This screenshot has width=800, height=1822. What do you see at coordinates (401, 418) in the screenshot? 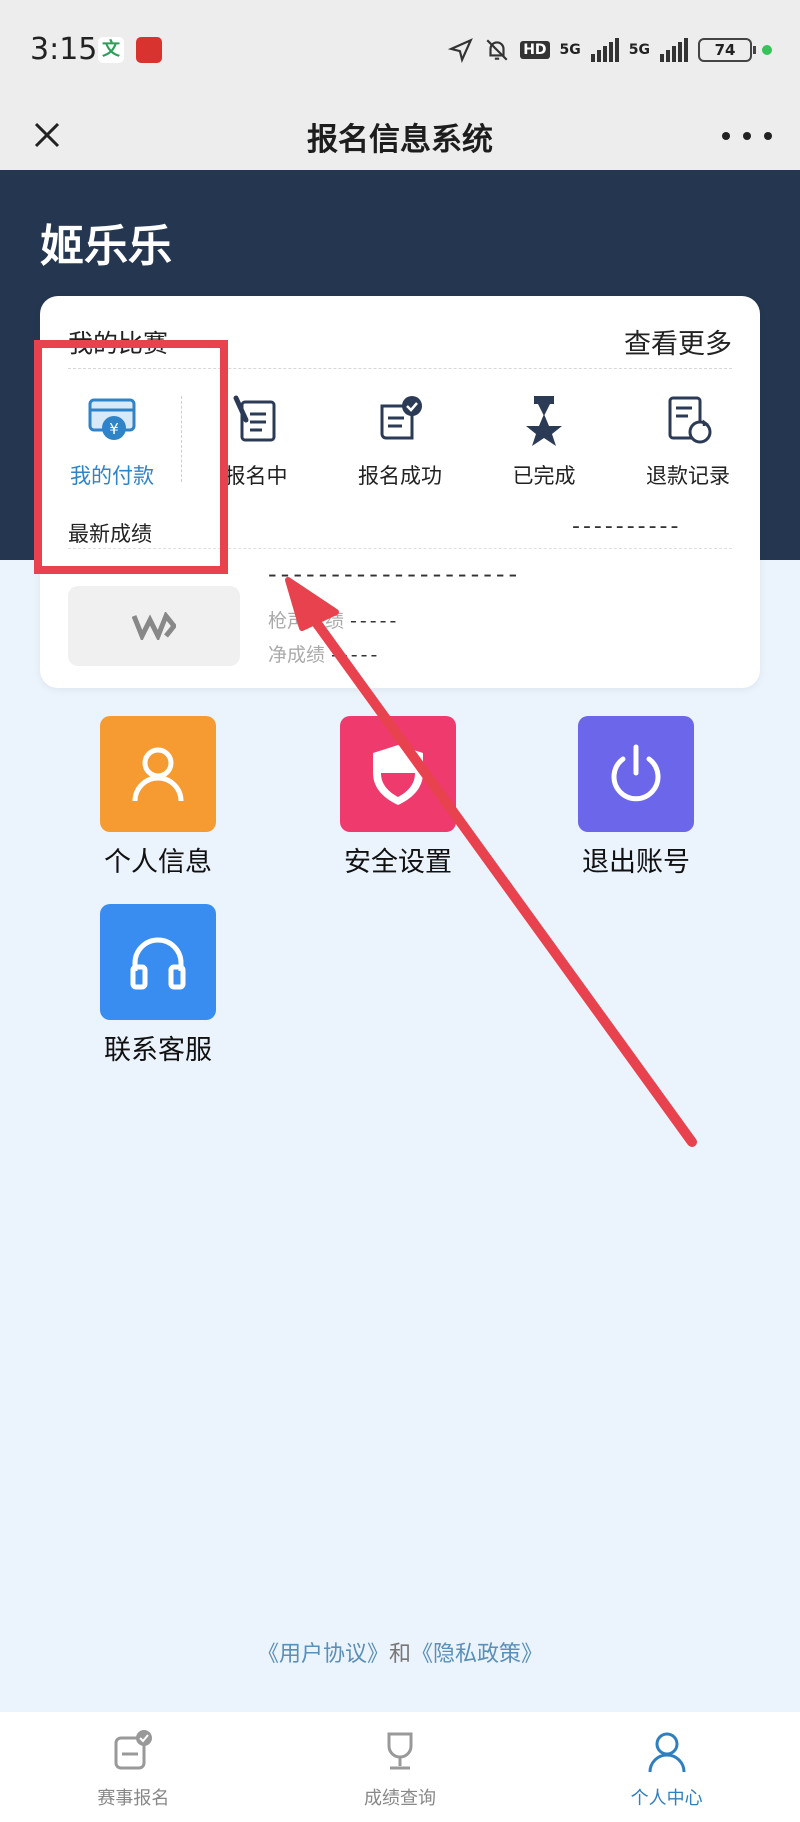
I see `certificate-check-icon` at bounding box center [401, 418].